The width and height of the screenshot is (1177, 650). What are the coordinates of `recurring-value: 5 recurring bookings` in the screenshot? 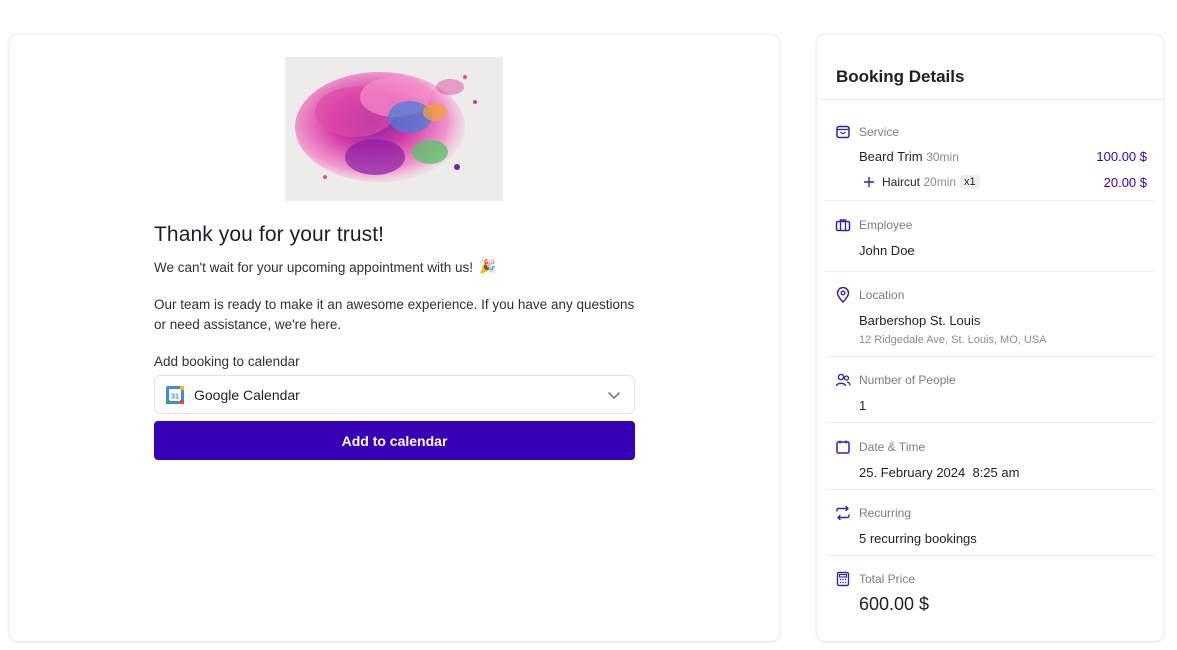 It's located at (918, 538).